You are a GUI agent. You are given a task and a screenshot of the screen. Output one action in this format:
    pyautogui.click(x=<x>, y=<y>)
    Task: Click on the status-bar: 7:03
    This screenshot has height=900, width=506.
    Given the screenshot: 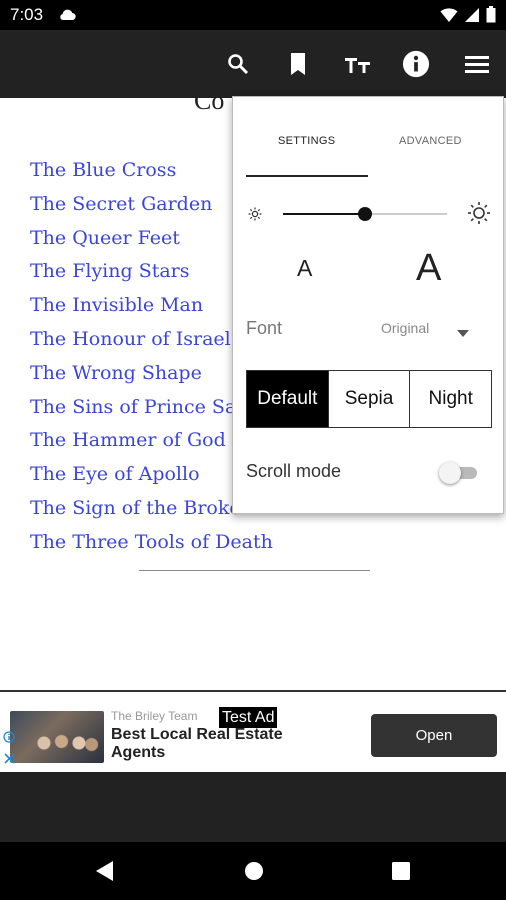 What is the action you would take?
    pyautogui.click(x=253, y=15)
    